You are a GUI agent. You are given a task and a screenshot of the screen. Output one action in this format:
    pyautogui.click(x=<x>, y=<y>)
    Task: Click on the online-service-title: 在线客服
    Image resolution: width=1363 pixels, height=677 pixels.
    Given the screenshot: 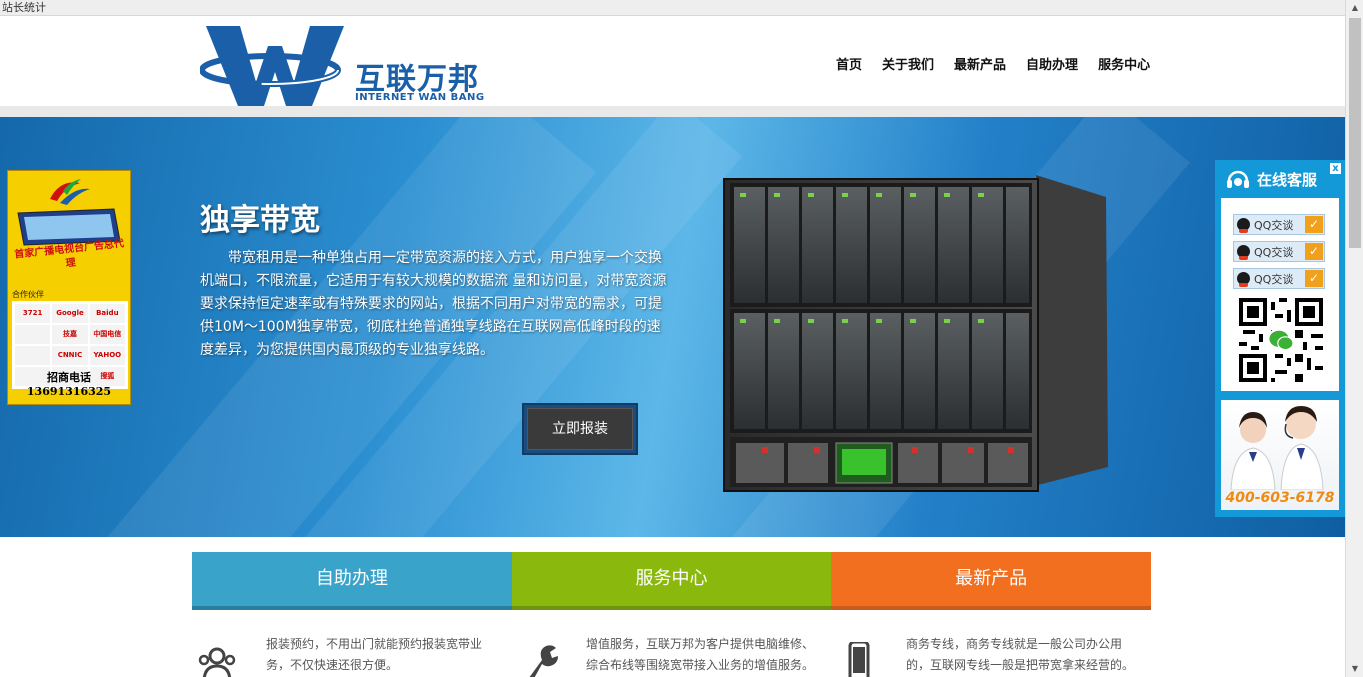 What is the action you would take?
    pyautogui.click(x=1287, y=180)
    